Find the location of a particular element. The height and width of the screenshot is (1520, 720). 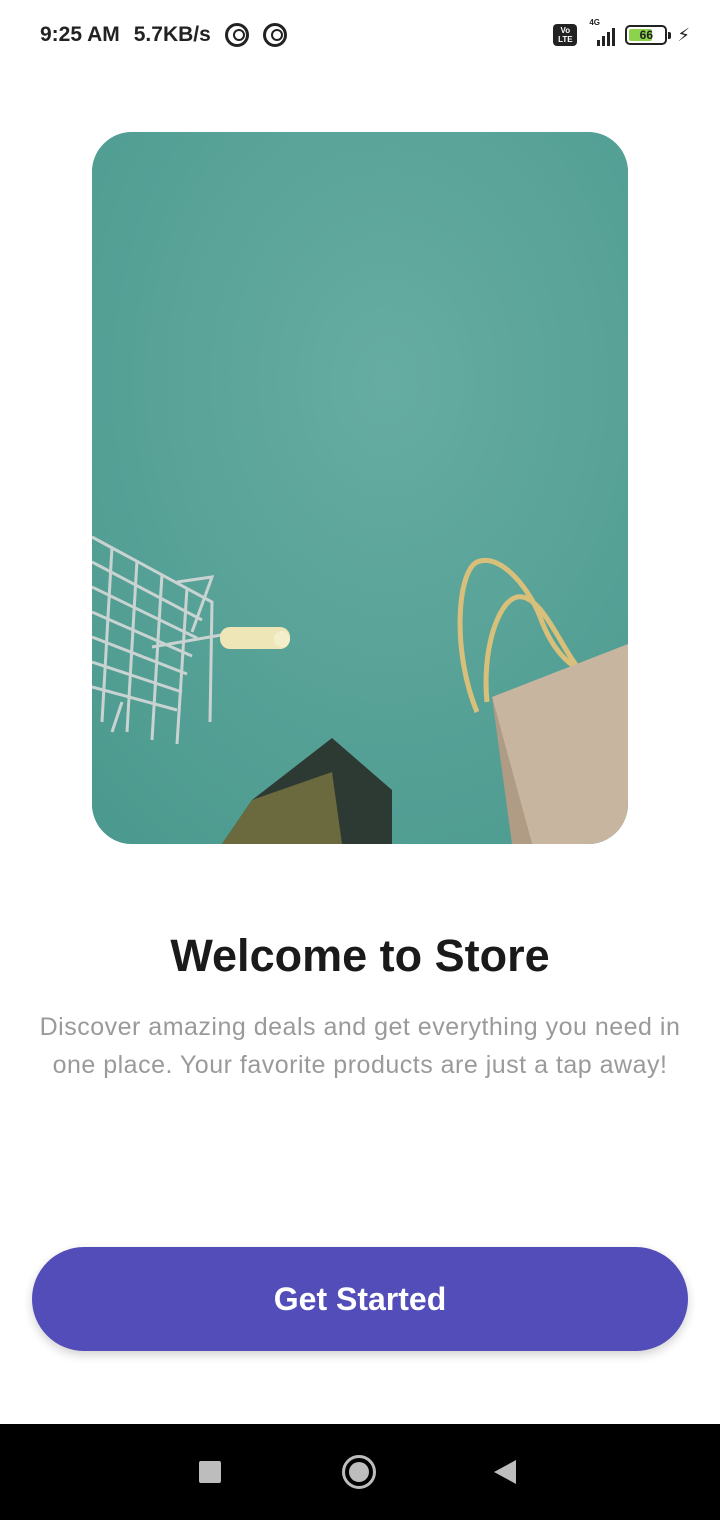

status-time: 9:25 AM is located at coordinates (80, 34).